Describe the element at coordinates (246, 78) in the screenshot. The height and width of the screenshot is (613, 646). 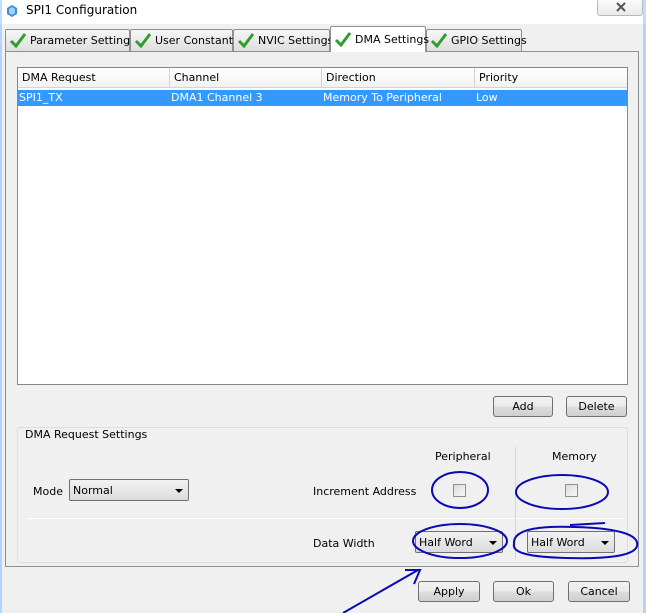
I see `column-header-channel: Channel` at that location.